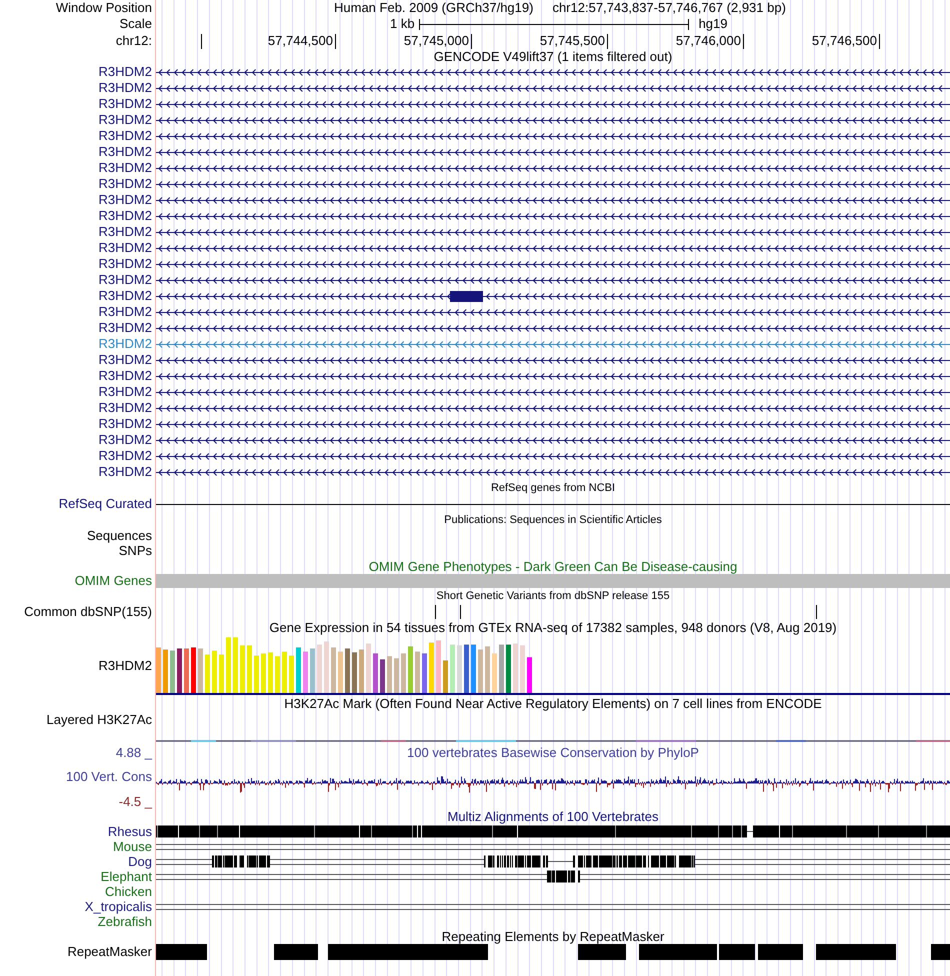 This screenshot has height=976, width=950. What do you see at coordinates (553, 596) in the screenshot?
I see `track-title: Short Genetic Variants from dbSNP release 155` at bounding box center [553, 596].